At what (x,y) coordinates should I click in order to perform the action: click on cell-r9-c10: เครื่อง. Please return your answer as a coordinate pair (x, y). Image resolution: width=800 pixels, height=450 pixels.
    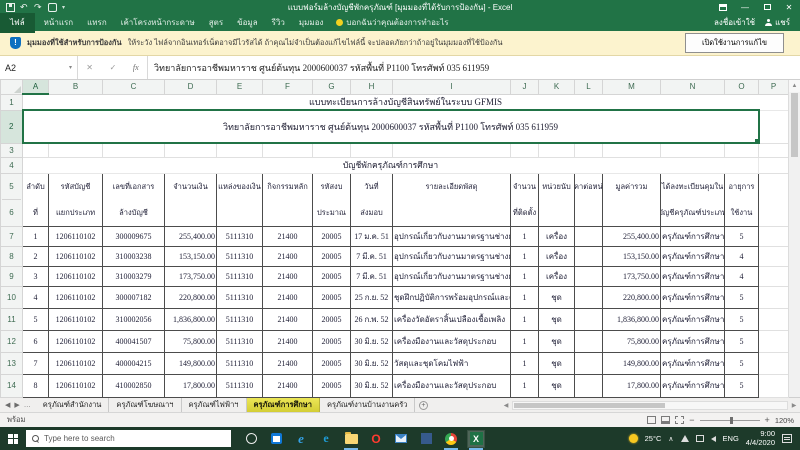
    Looking at the image, I should click on (556, 276).